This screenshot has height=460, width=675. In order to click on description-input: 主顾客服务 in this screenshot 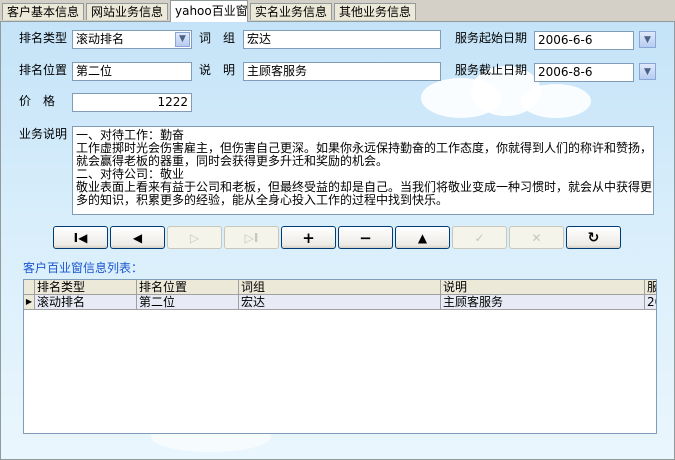, I will do `click(342, 71)`.